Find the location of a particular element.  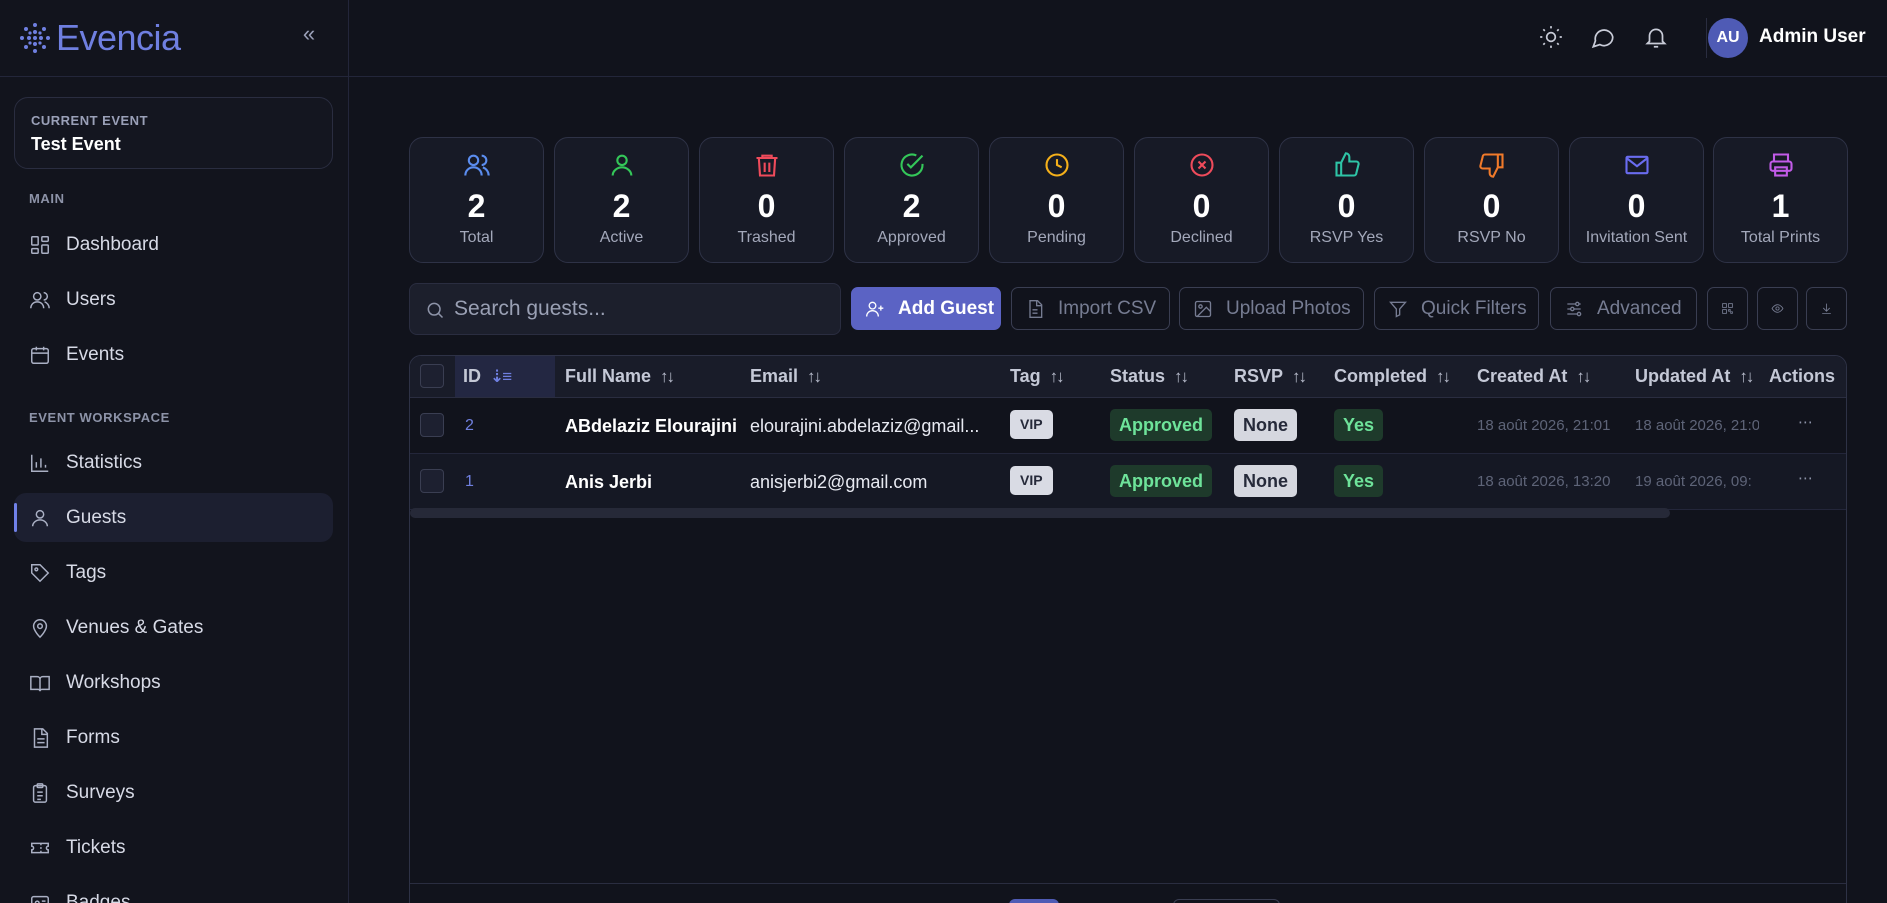

topbar: AU Admin User is located at coordinates (1118, 38).